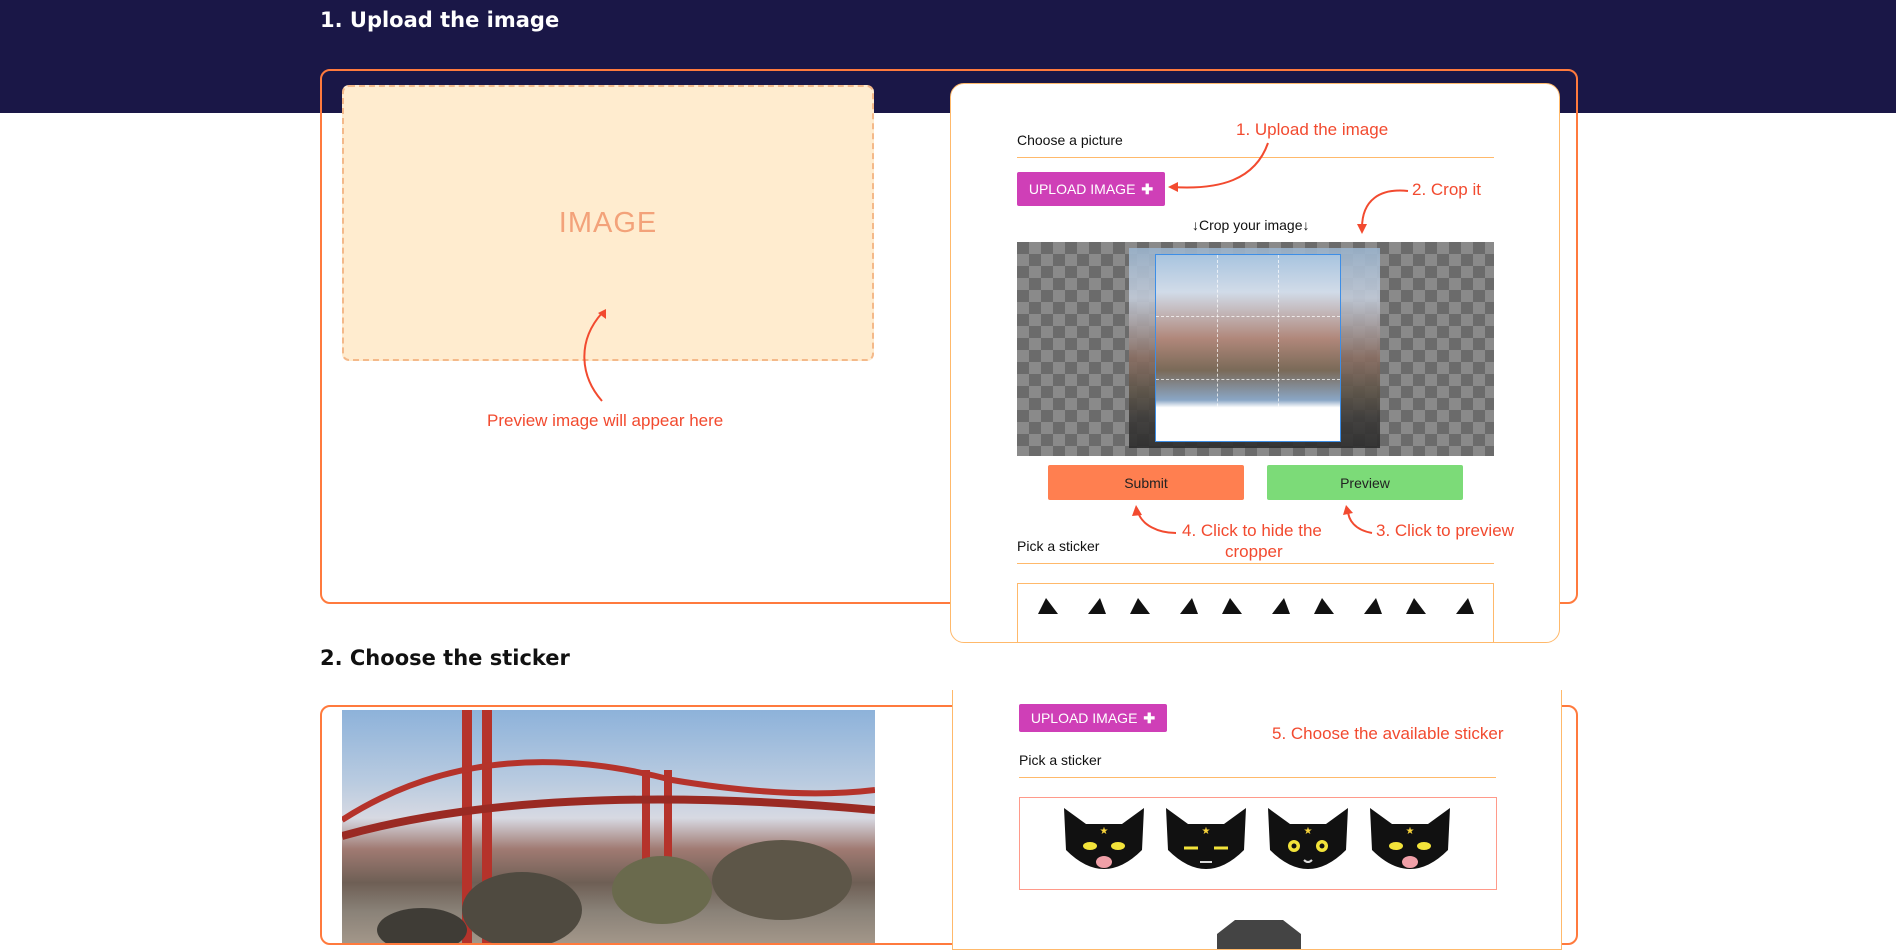  What do you see at coordinates (1104, 842) in the screenshot?
I see `black-cat-sticker-1: ★` at bounding box center [1104, 842].